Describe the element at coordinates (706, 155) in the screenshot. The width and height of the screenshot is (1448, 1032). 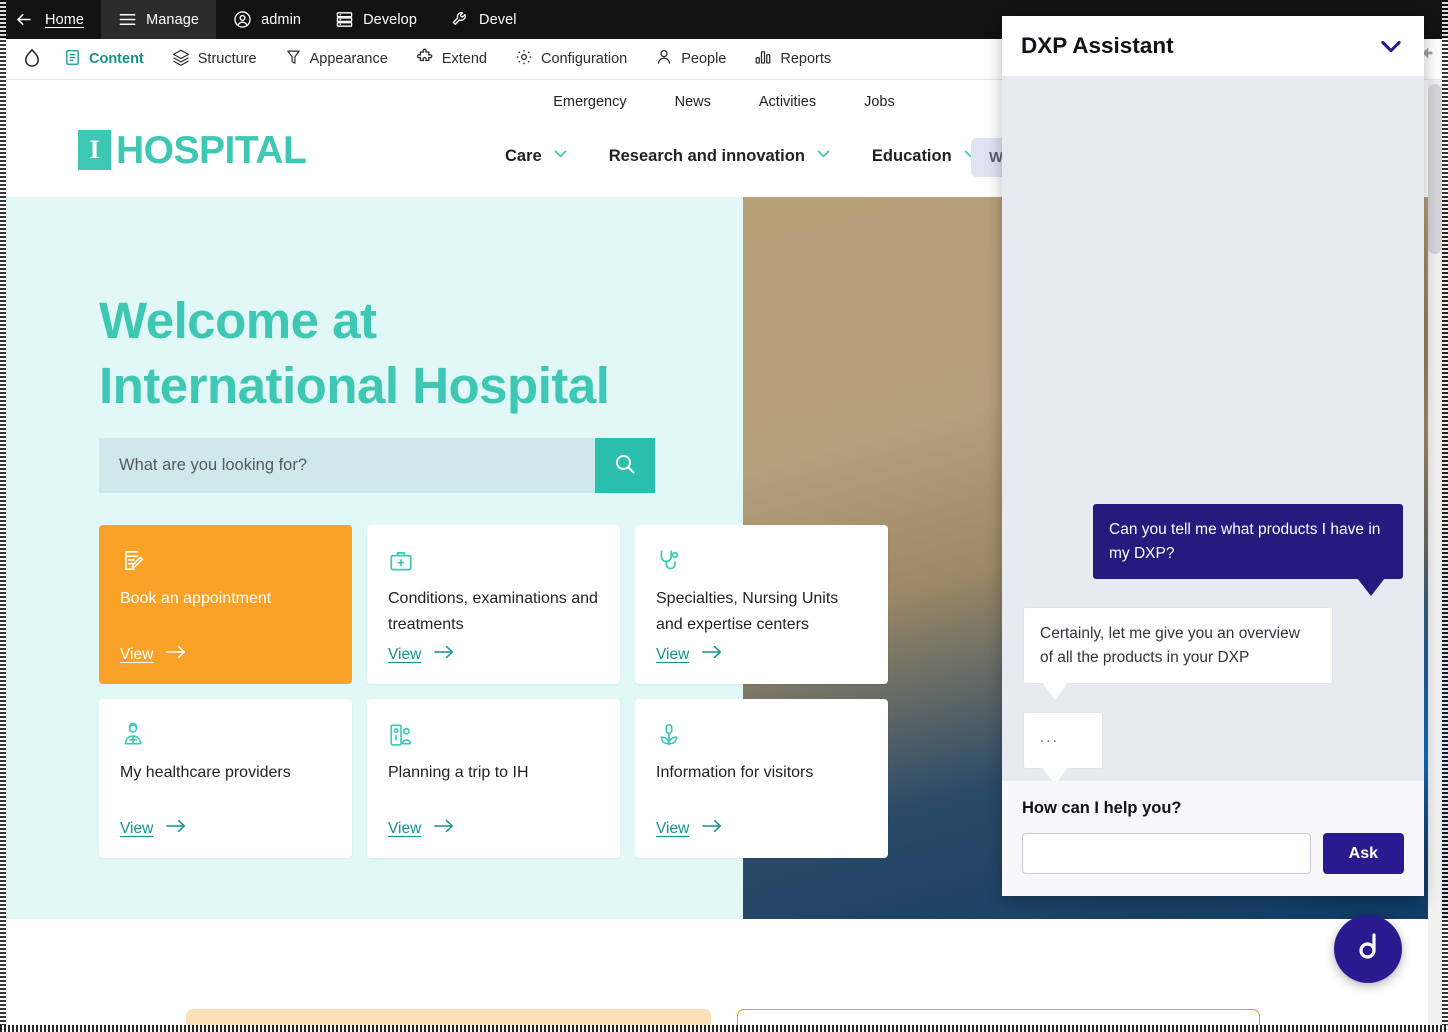
I see `nav-item-label: Research and innovation` at that location.